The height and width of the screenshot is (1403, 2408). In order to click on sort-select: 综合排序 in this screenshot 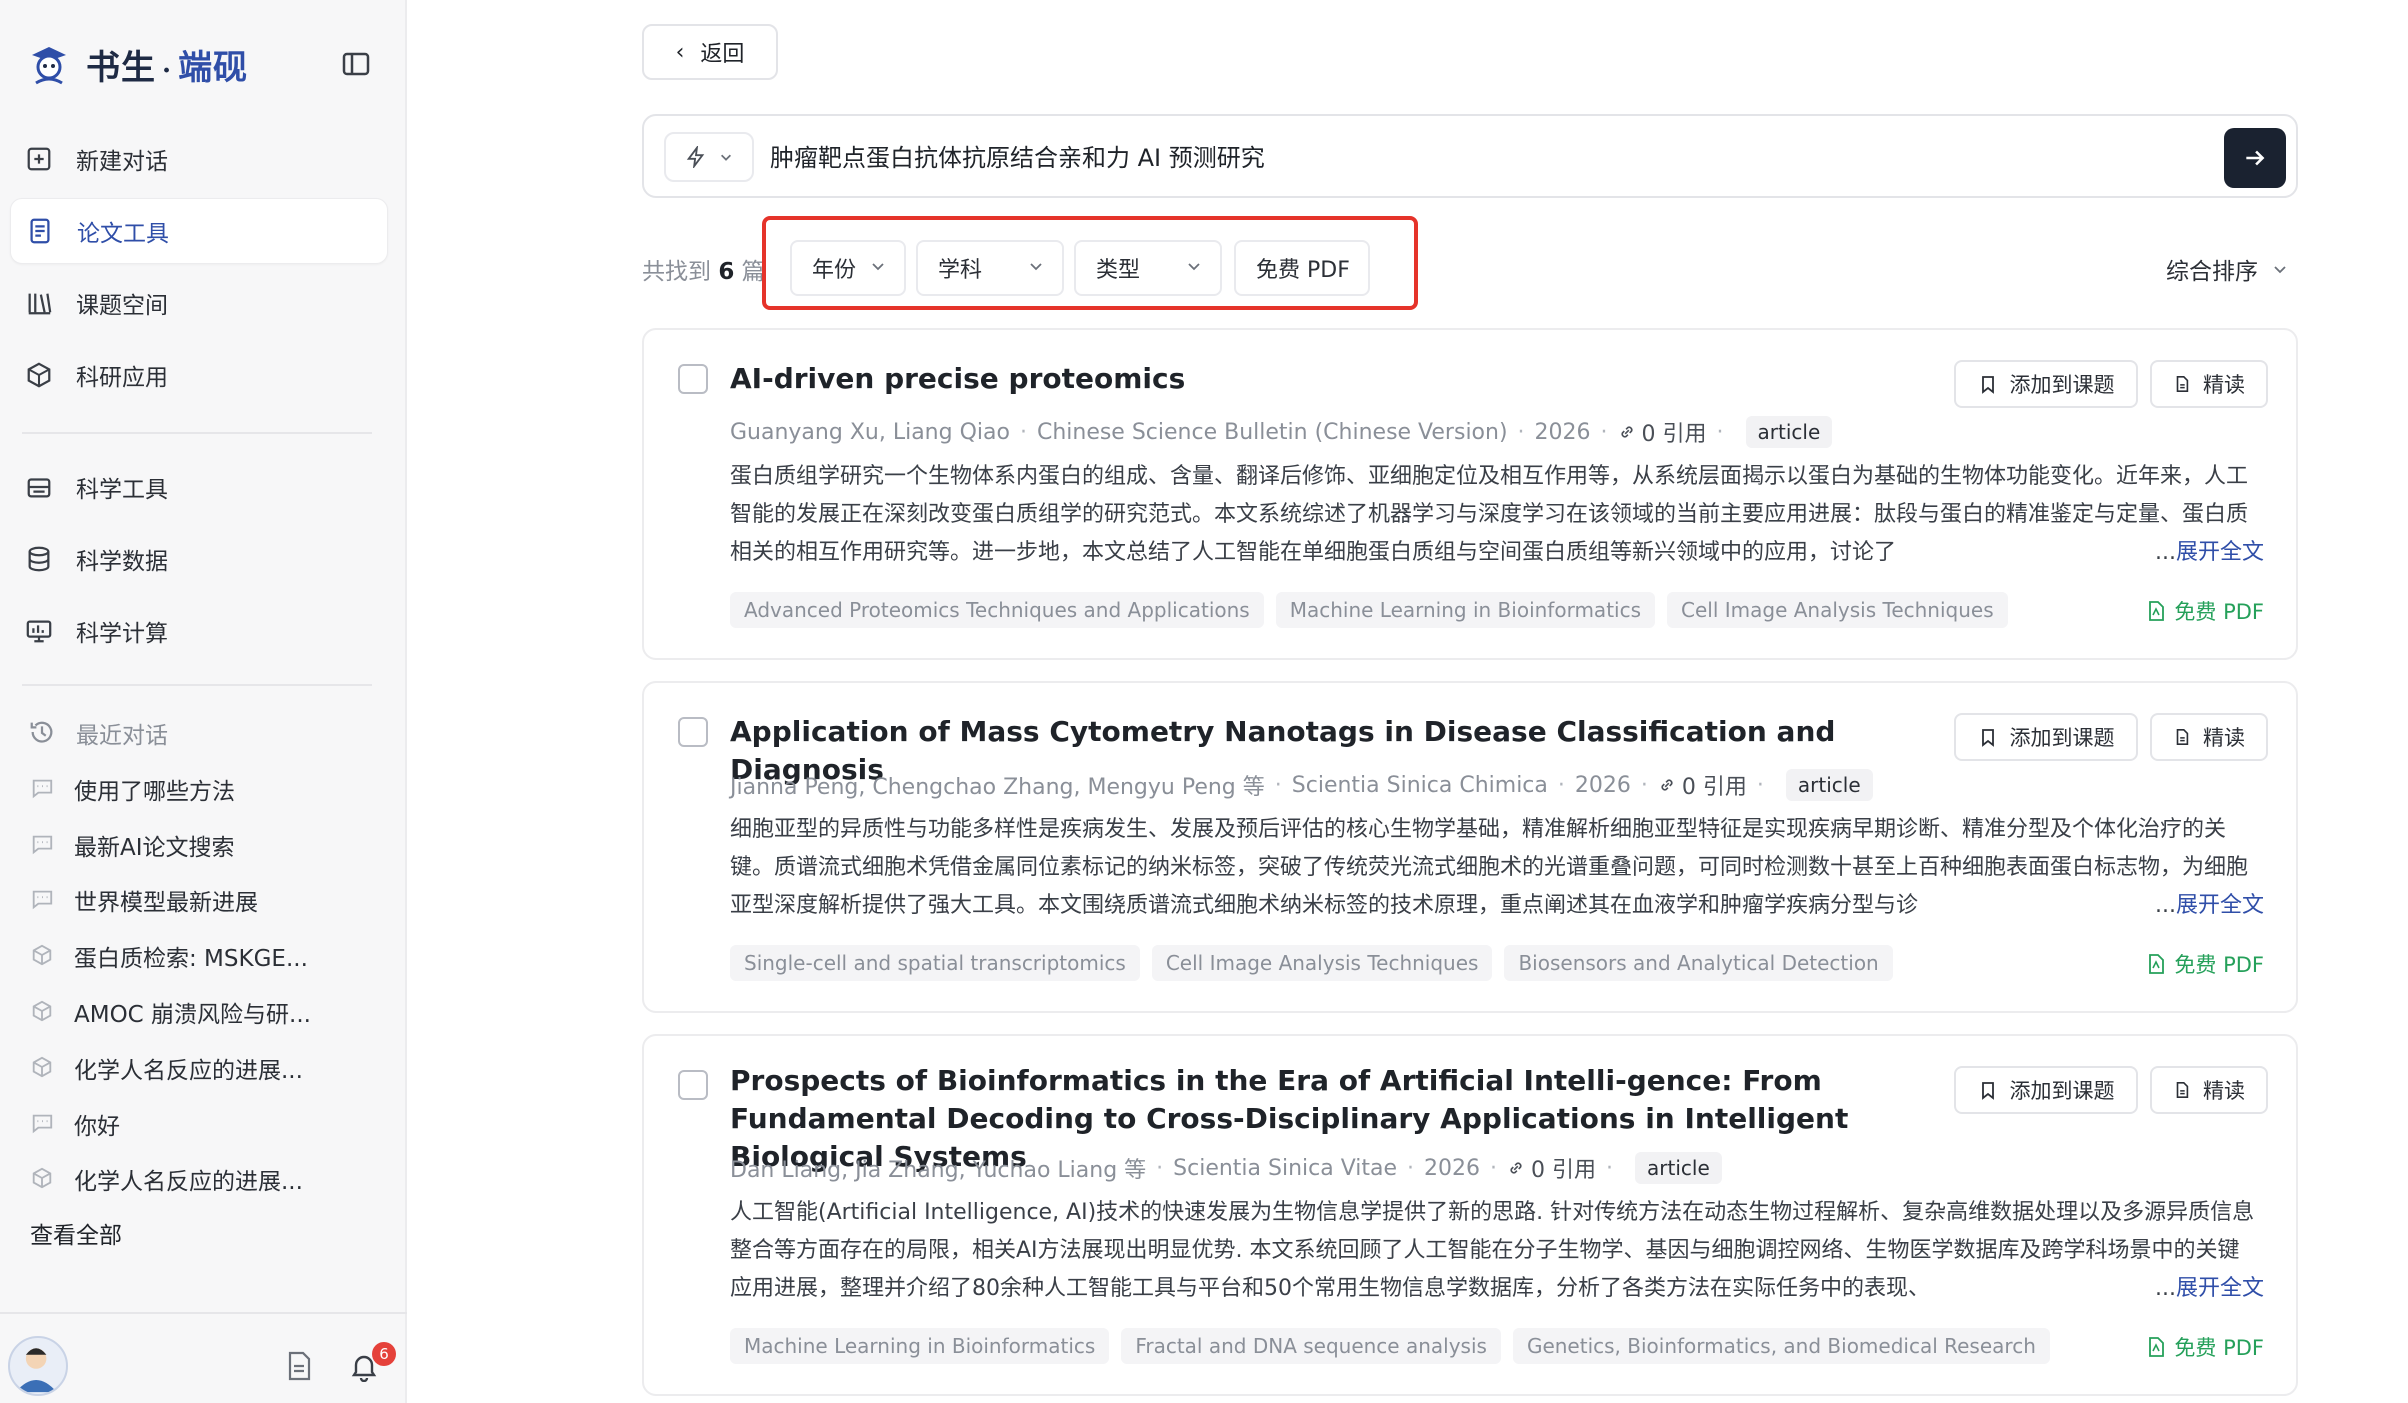, I will do `click(2227, 269)`.